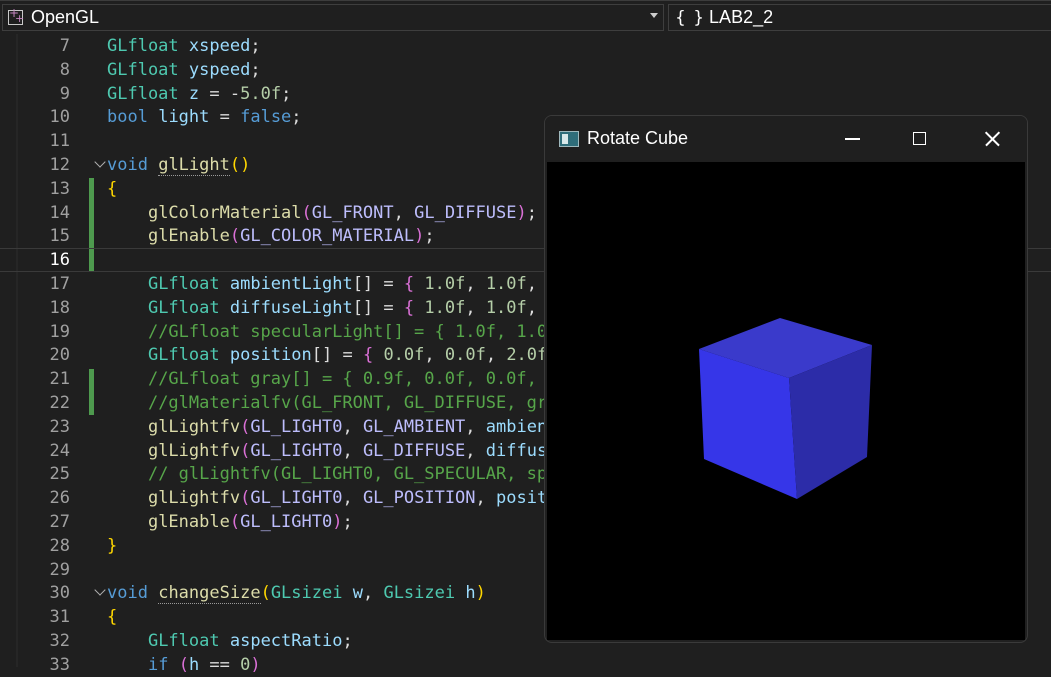  What do you see at coordinates (59, 284) in the screenshot?
I see `line-number: 17` at bounding box center [59, 284].